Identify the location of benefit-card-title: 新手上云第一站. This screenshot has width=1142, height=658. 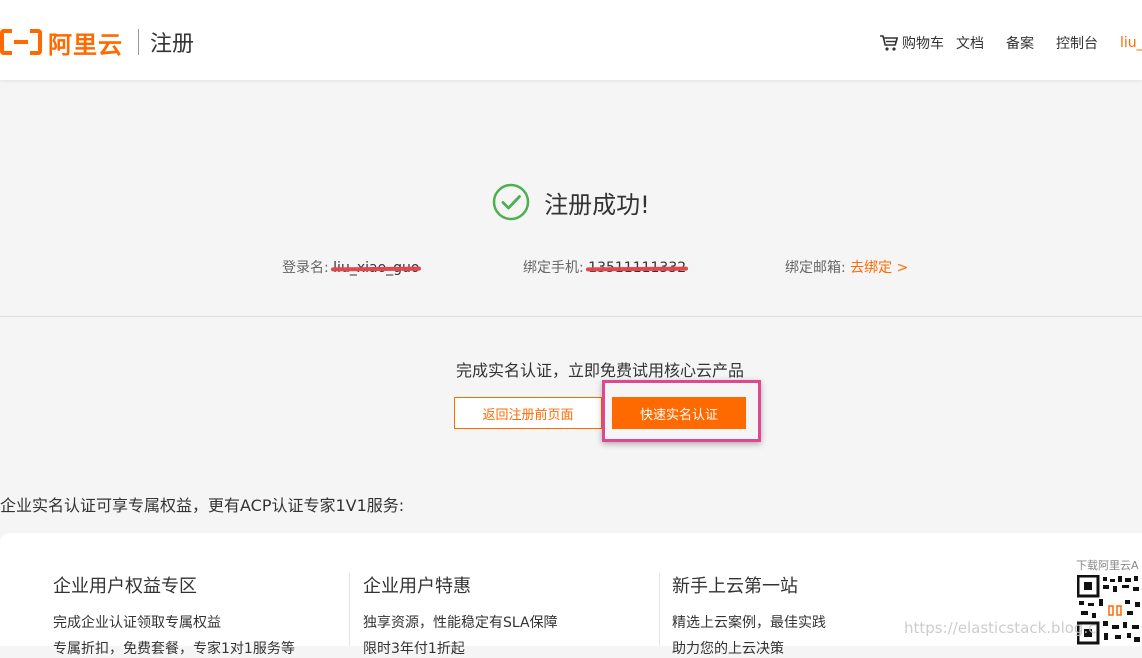
(735, 586).